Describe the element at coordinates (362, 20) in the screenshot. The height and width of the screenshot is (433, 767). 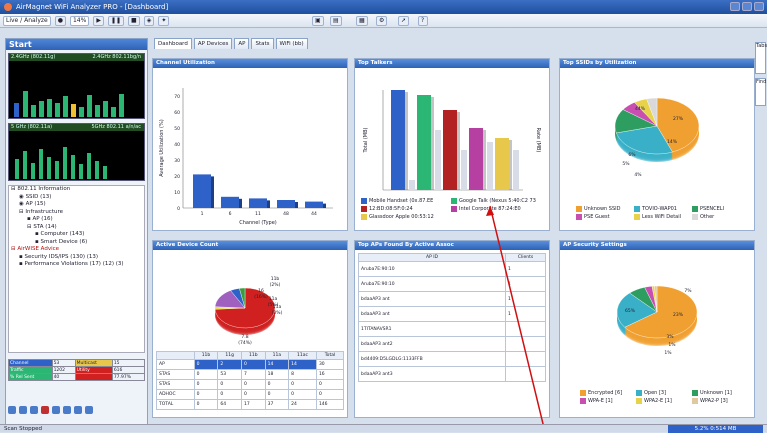
I see `grid-icon: ▦` at that location.